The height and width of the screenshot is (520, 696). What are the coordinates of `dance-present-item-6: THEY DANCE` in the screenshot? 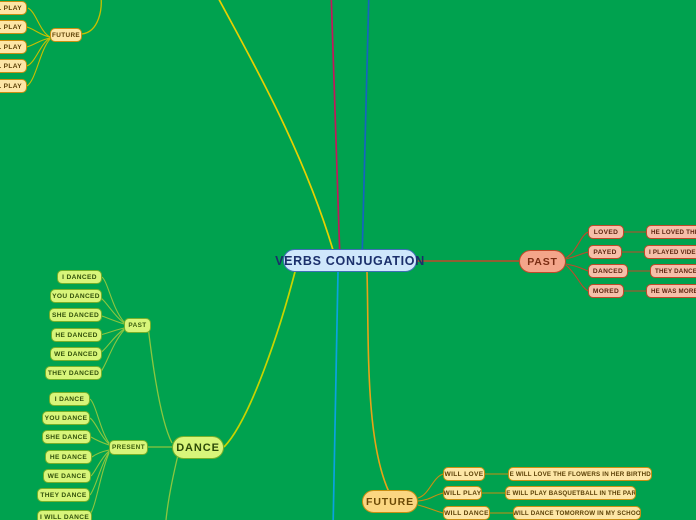 It's located at (63, 495).